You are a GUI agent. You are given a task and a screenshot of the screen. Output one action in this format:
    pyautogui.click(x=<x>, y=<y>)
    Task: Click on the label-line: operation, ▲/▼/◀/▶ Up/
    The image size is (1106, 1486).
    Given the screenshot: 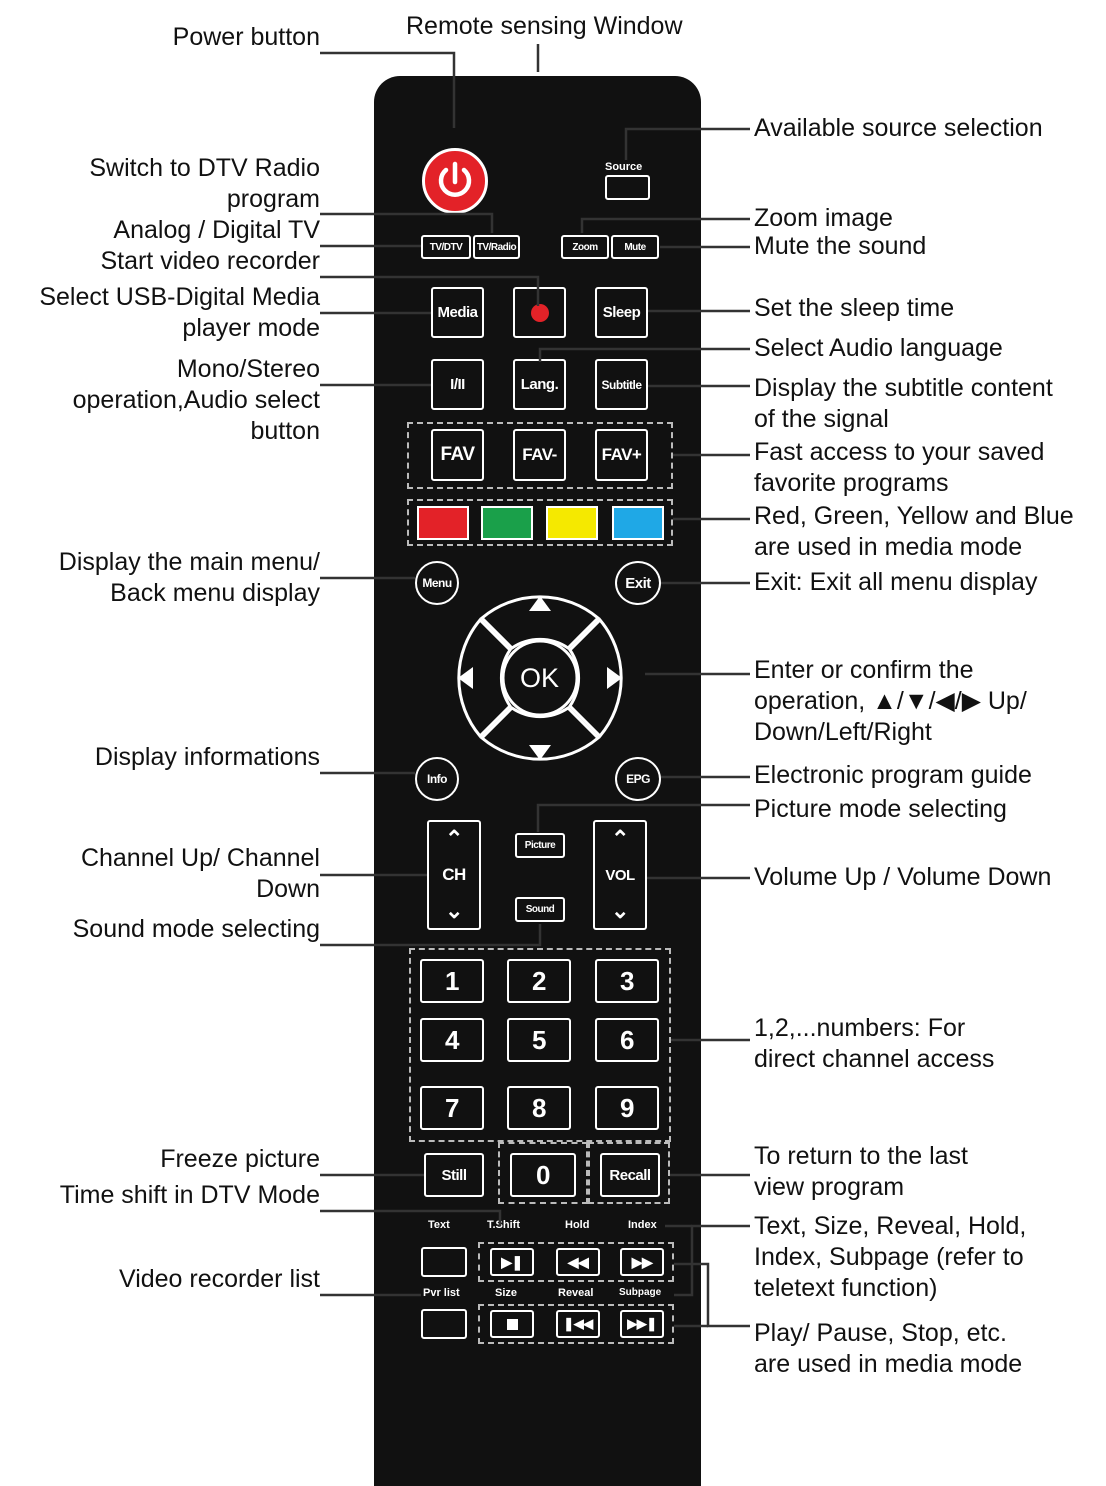 What is the action you would take?
    pyautogui.click(x=890, y=701)
    